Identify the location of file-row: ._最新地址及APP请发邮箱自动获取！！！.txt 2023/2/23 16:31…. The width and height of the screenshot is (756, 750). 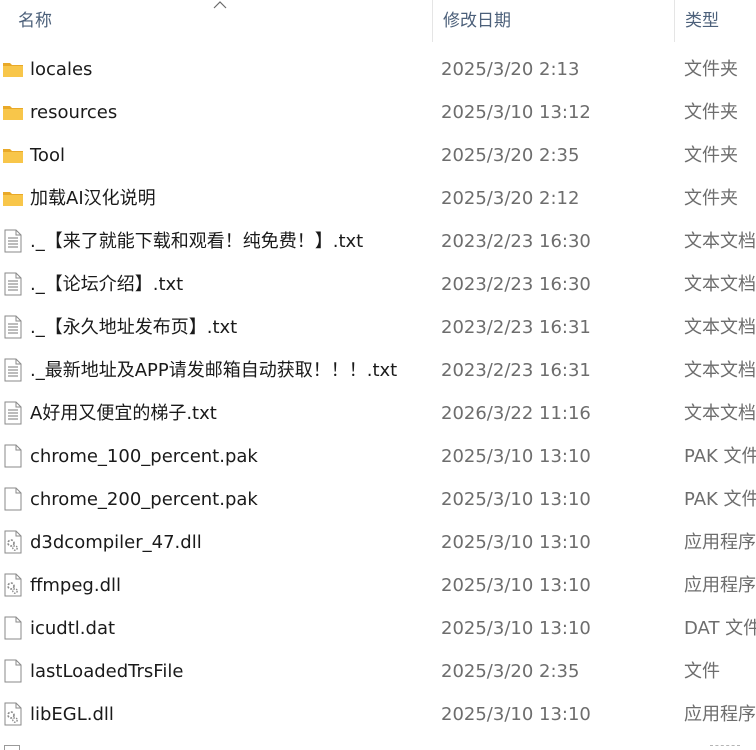
(378, 370).